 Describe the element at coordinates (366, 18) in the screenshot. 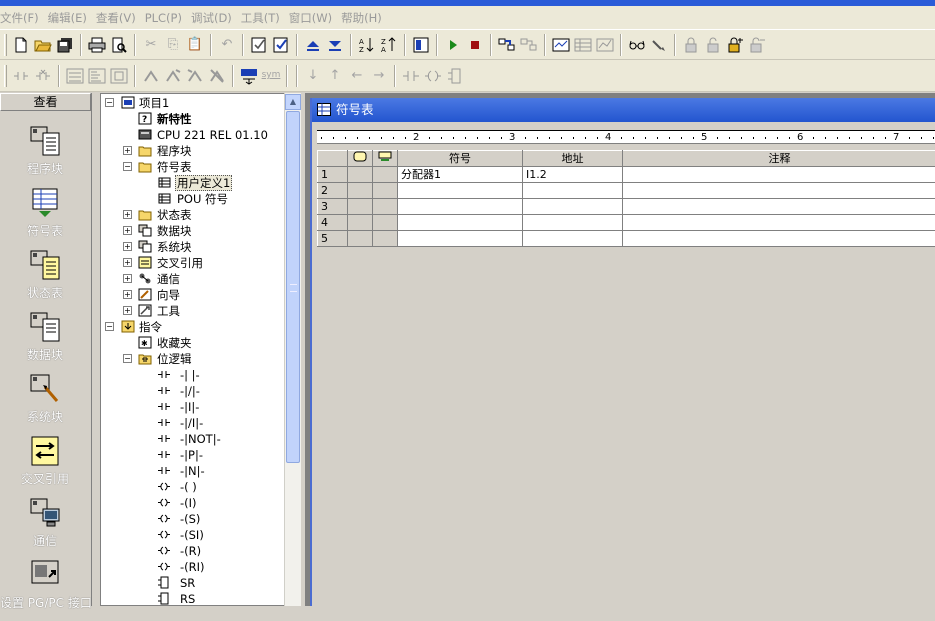

I see `menu-help: 帮助(H)` at that location.